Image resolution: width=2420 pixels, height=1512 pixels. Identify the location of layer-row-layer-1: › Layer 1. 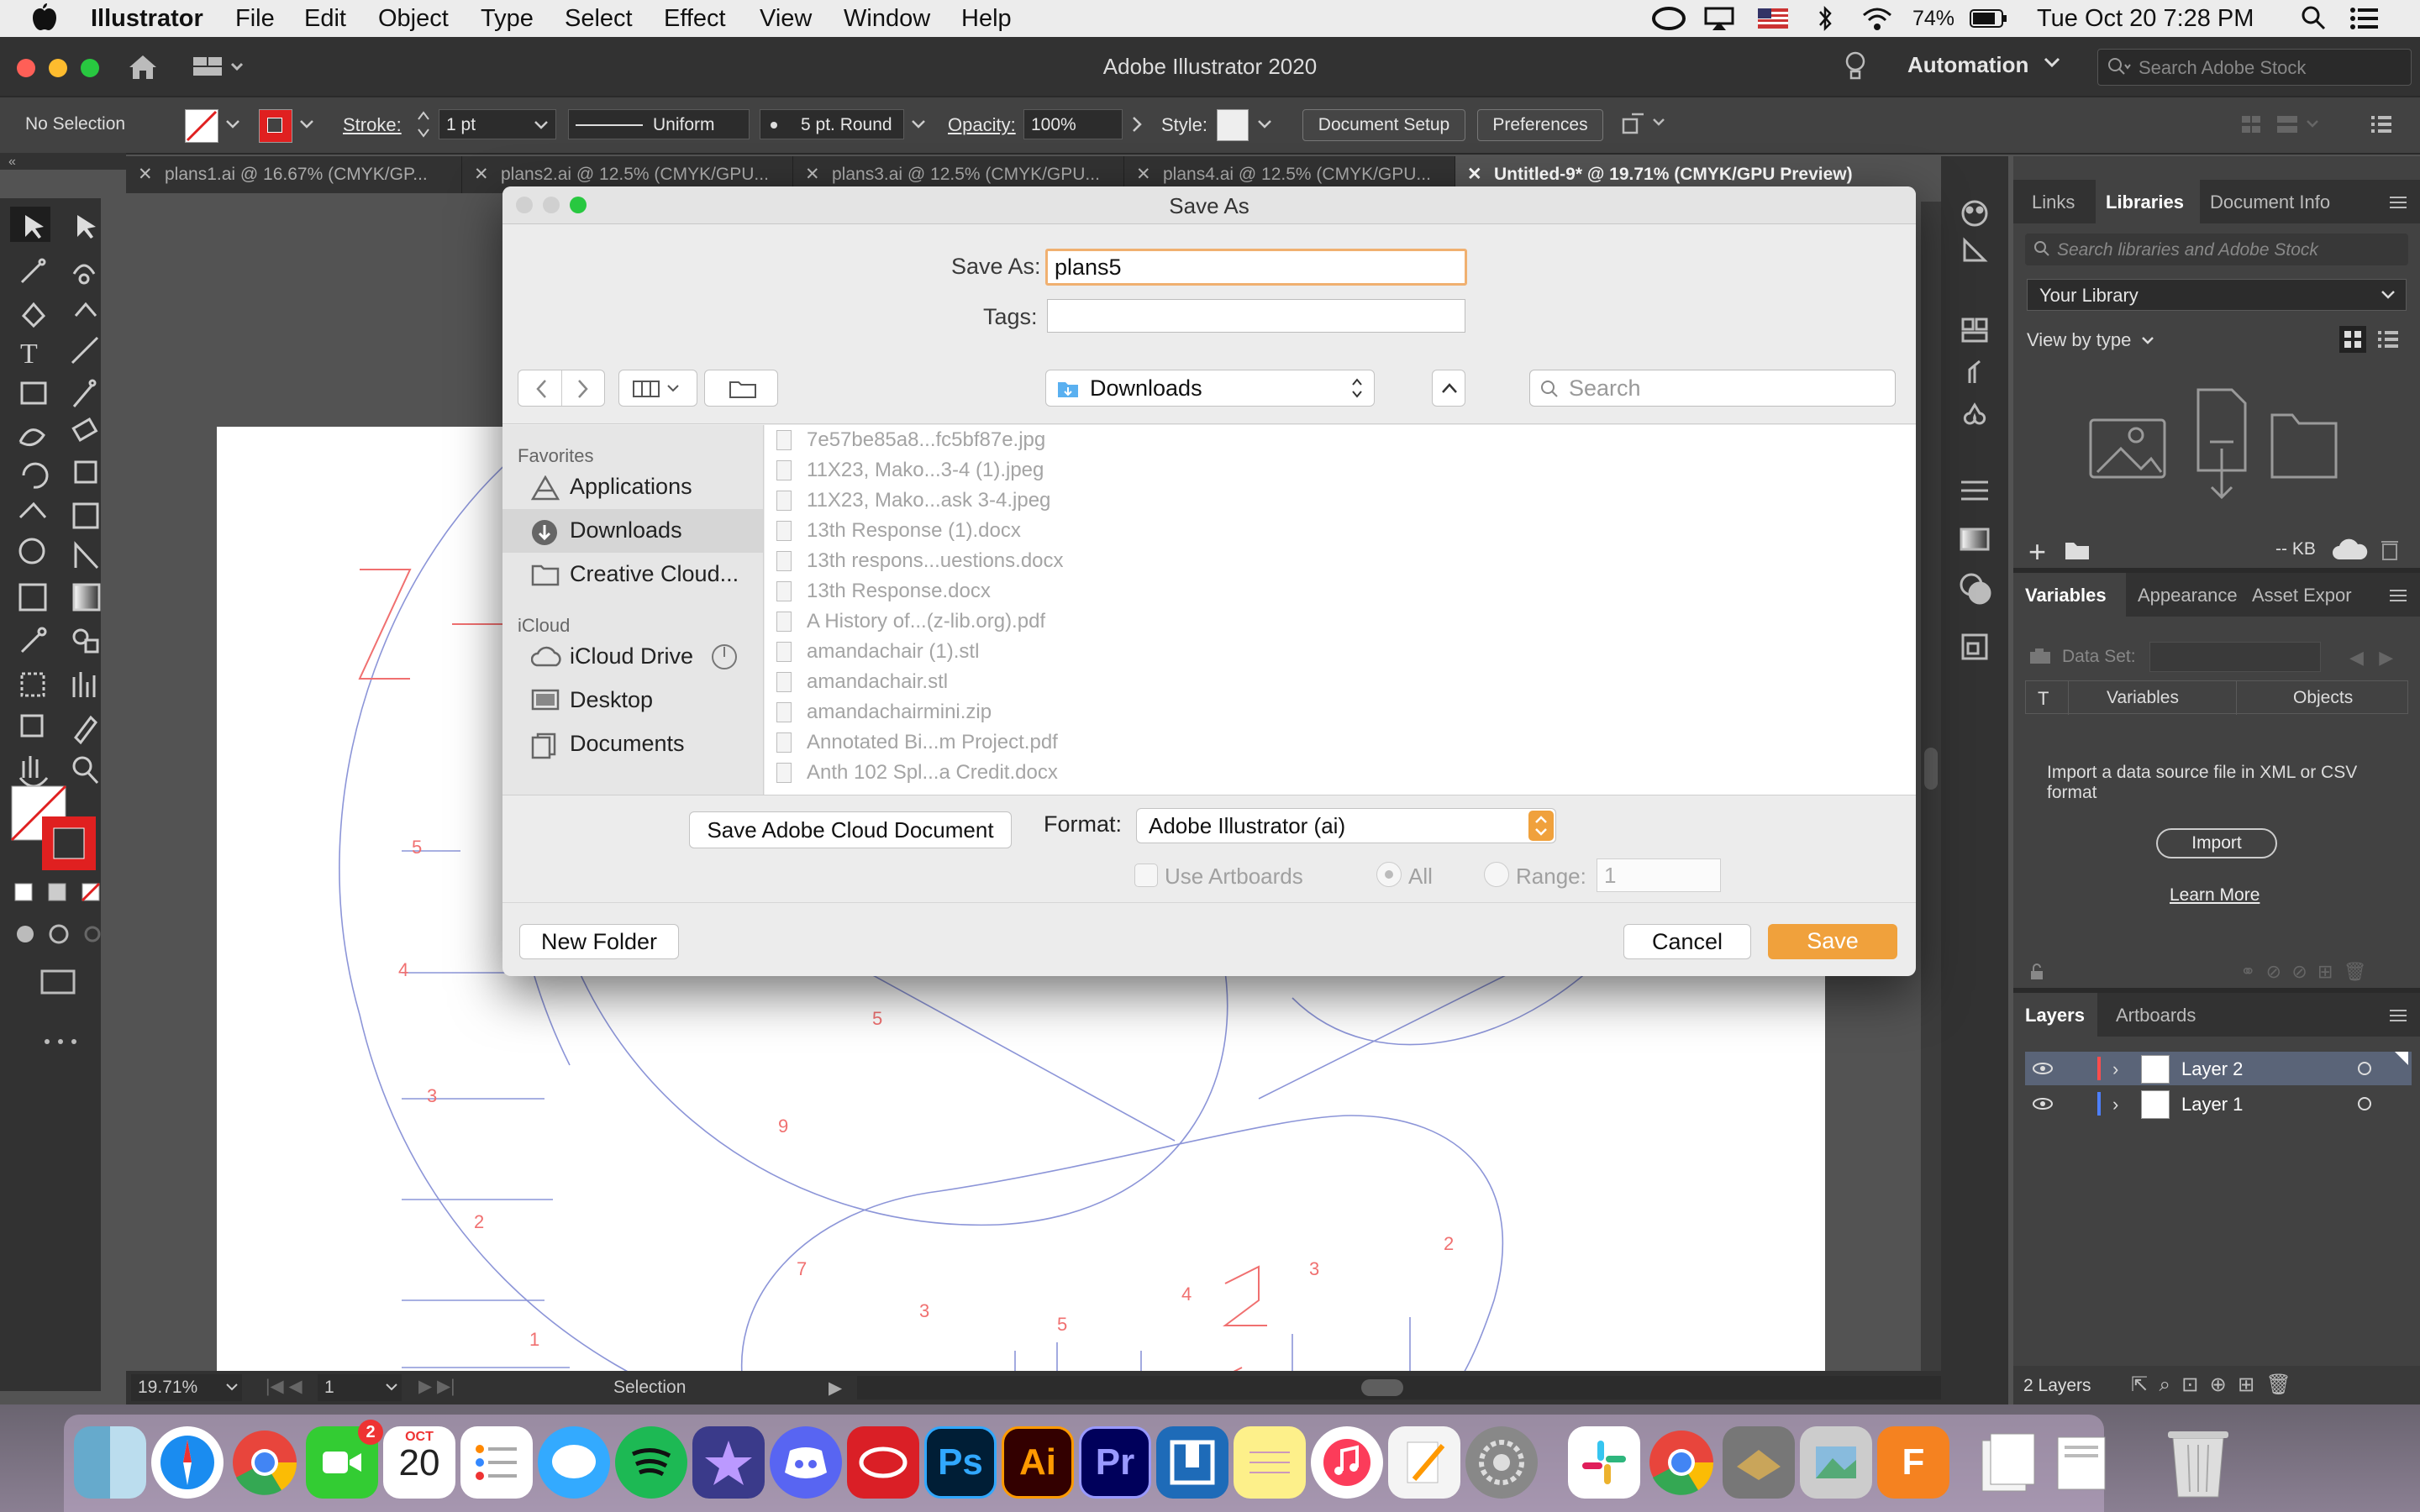
(2218, 1104).